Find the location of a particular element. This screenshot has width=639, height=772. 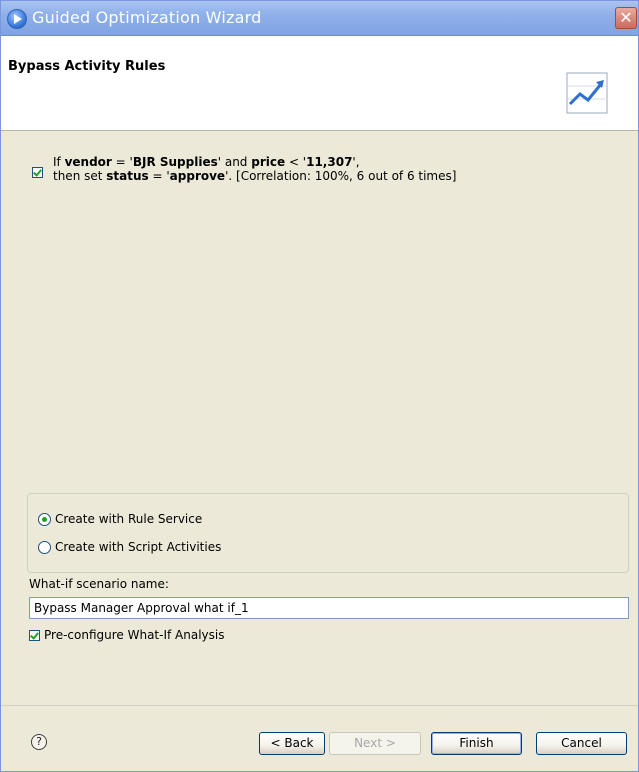

rule-value-status: approve is located at coordinates (197, 176).